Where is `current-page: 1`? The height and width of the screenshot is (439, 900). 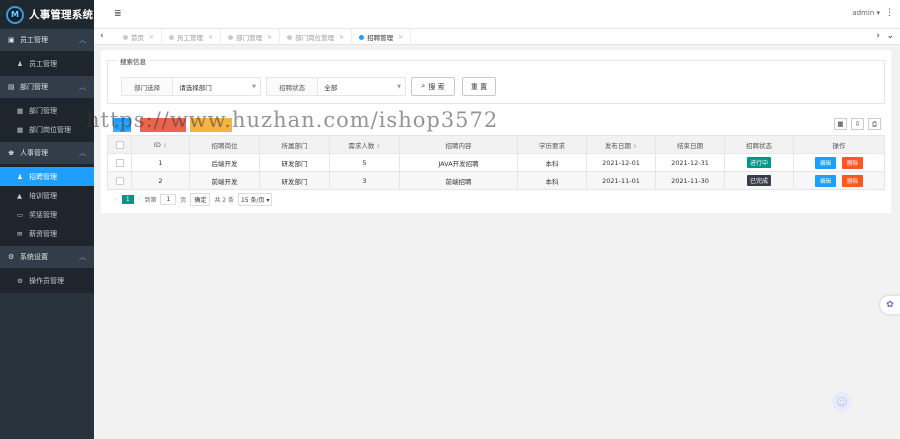
current-page: 1 is located at coordinates (127, 199).